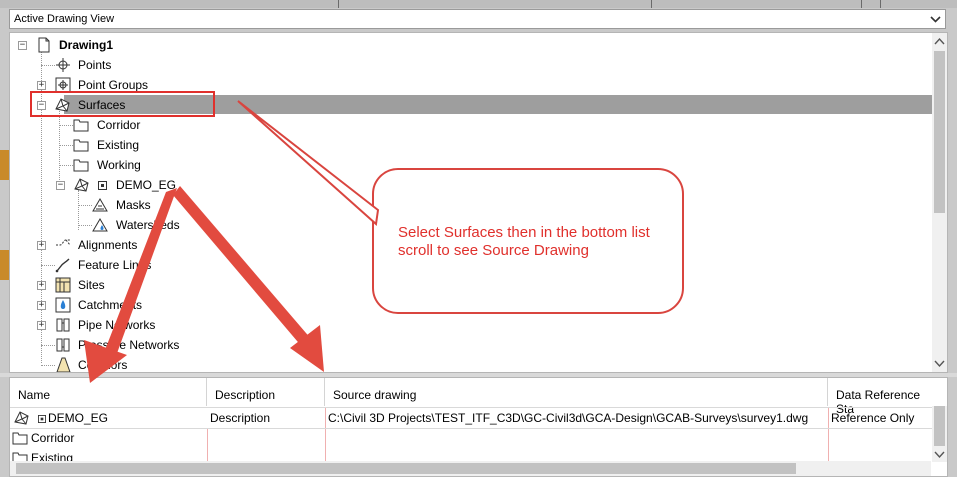 The height and width of the screenshot is (477, 957). Describe the element at coordinates (884, 397) in the screenshot. I see `column-header-data-reference-status: Data Reference Sta` at that location.